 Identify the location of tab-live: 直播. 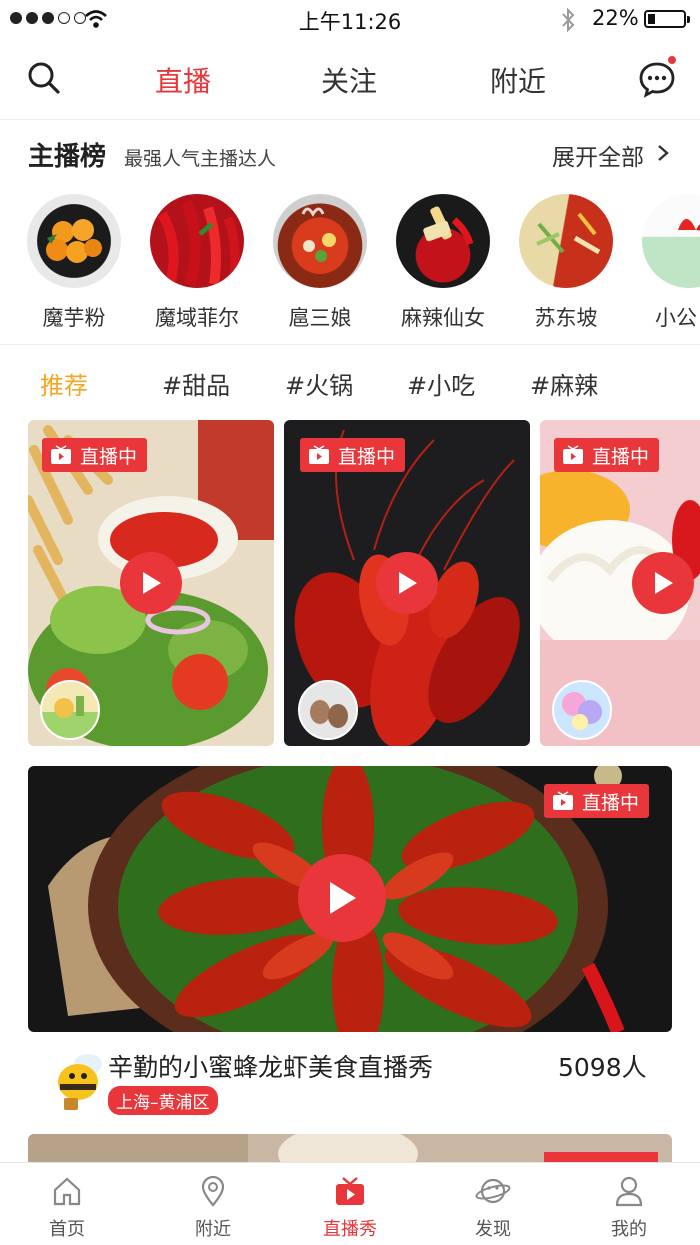
(183, 80).